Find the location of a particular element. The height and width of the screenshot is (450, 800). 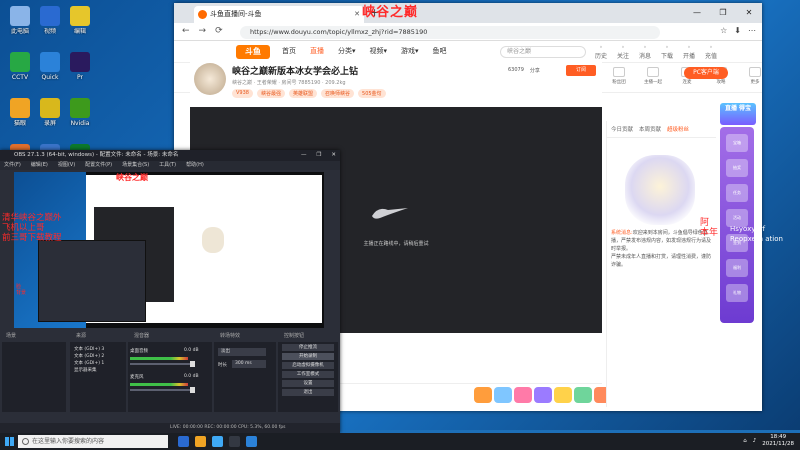

overlay-red-line: 本年 is located at coordinates (709, 233).